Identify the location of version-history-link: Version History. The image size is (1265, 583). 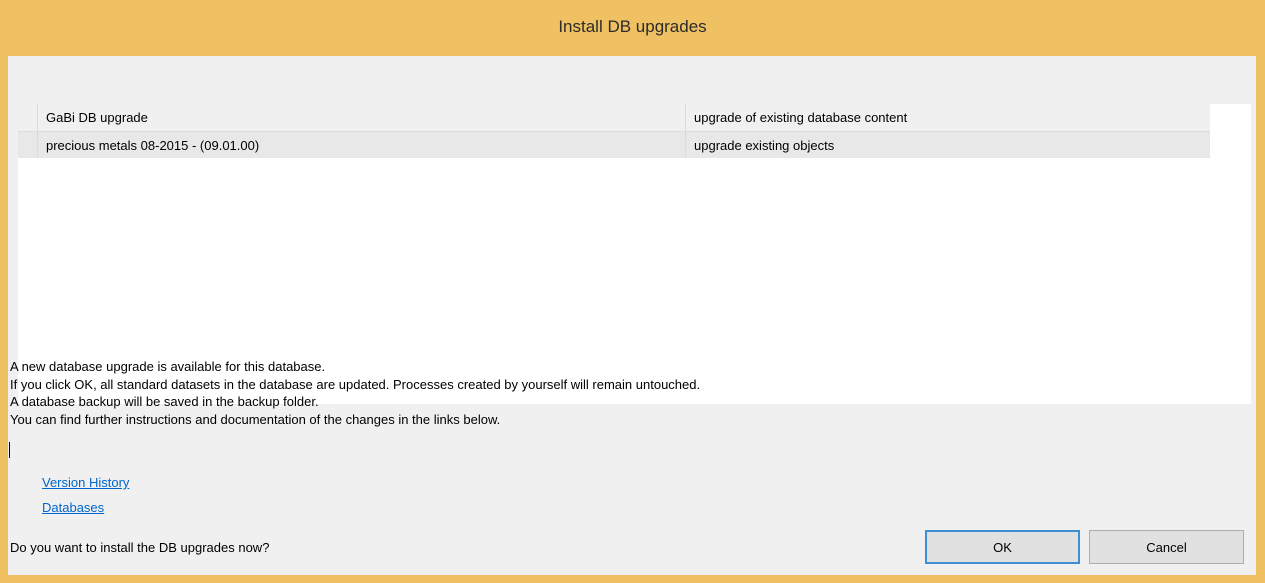
(85, 482).